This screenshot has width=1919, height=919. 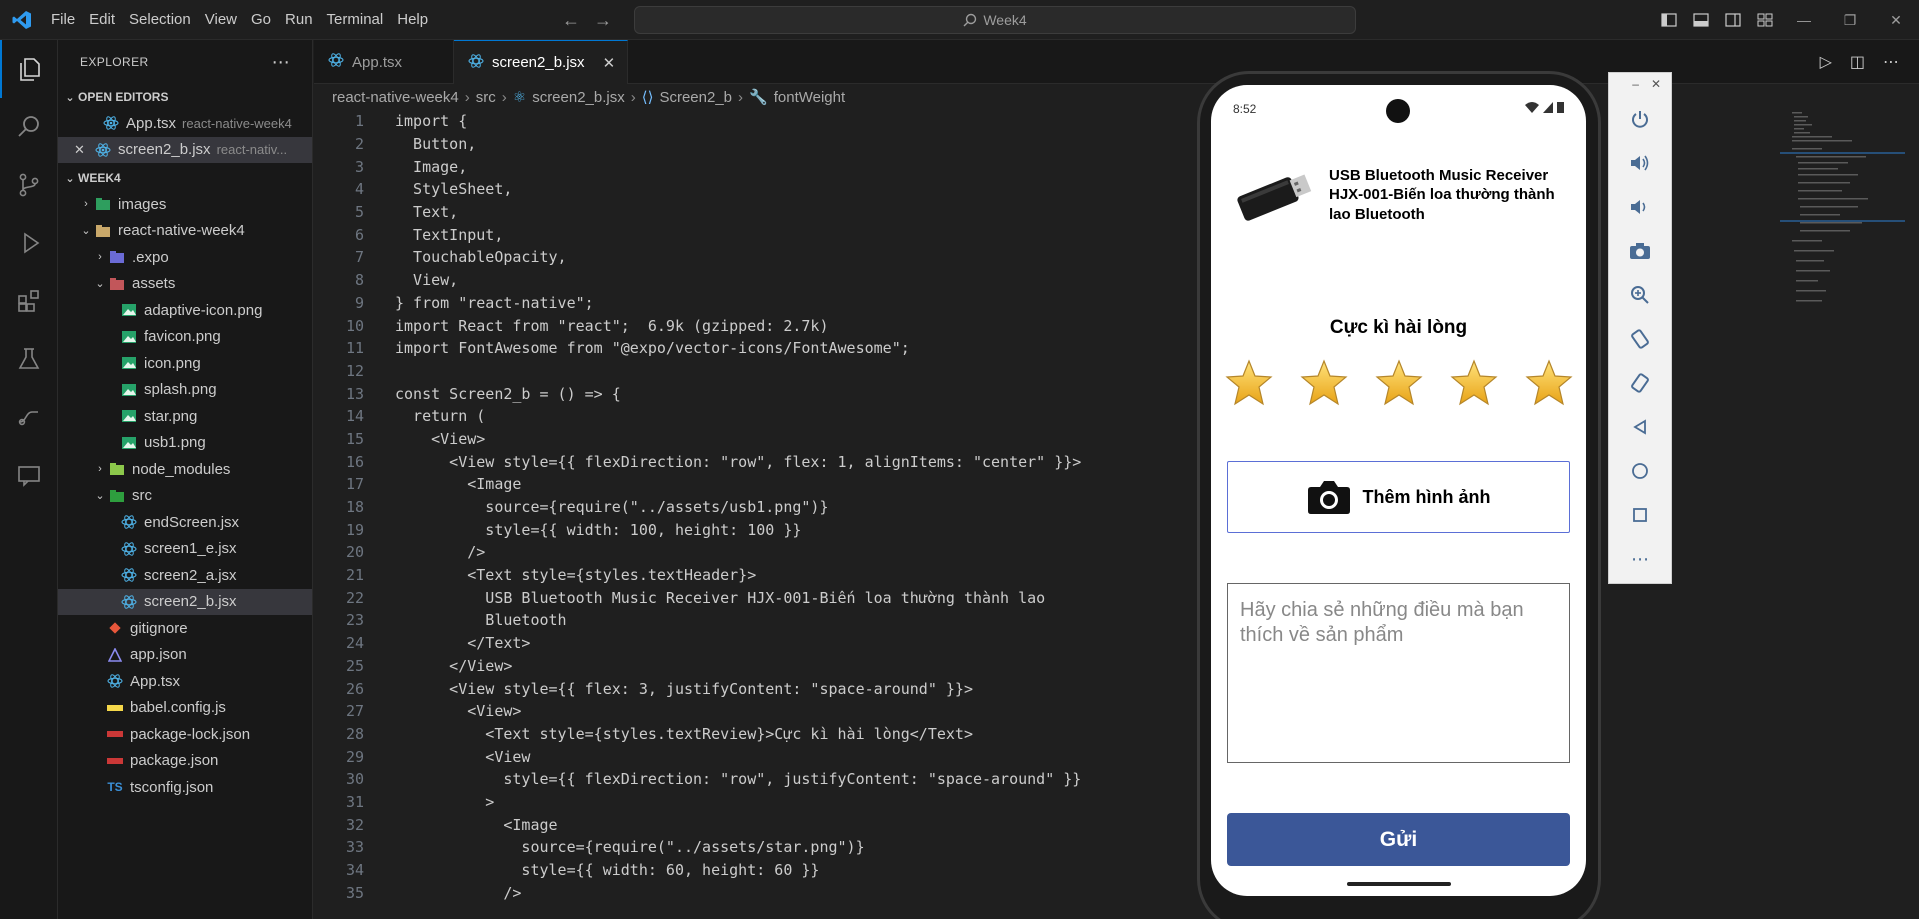 I want to click on menu-view: View, so click(x=221, y=20).